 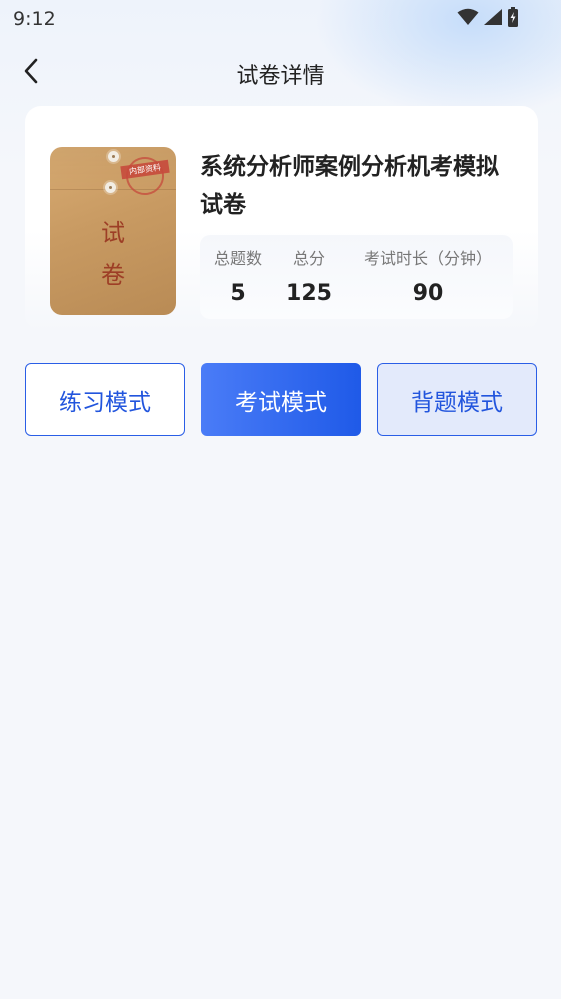 I want to click on exam-title: 系统分析师案例分析机考模拟试卷, so click(x=349, y=186).